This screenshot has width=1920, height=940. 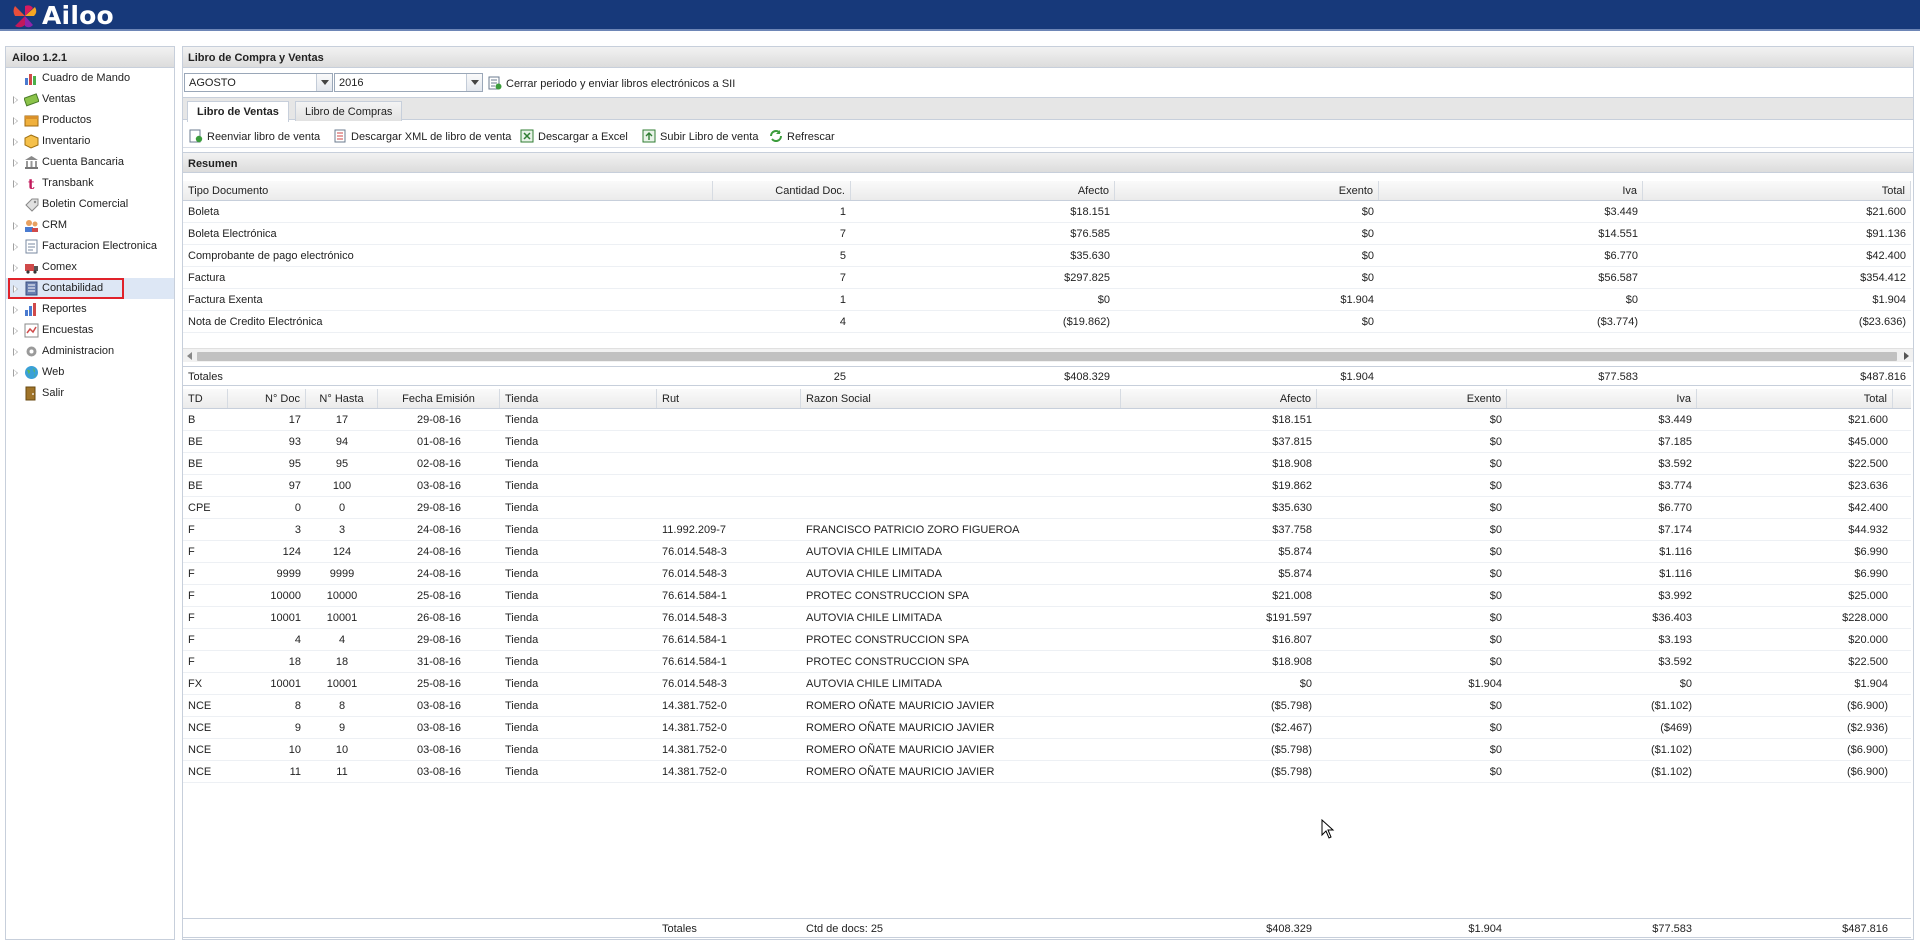 I want to click on totals-cell: $487.816, so click(x=1865, y=929).